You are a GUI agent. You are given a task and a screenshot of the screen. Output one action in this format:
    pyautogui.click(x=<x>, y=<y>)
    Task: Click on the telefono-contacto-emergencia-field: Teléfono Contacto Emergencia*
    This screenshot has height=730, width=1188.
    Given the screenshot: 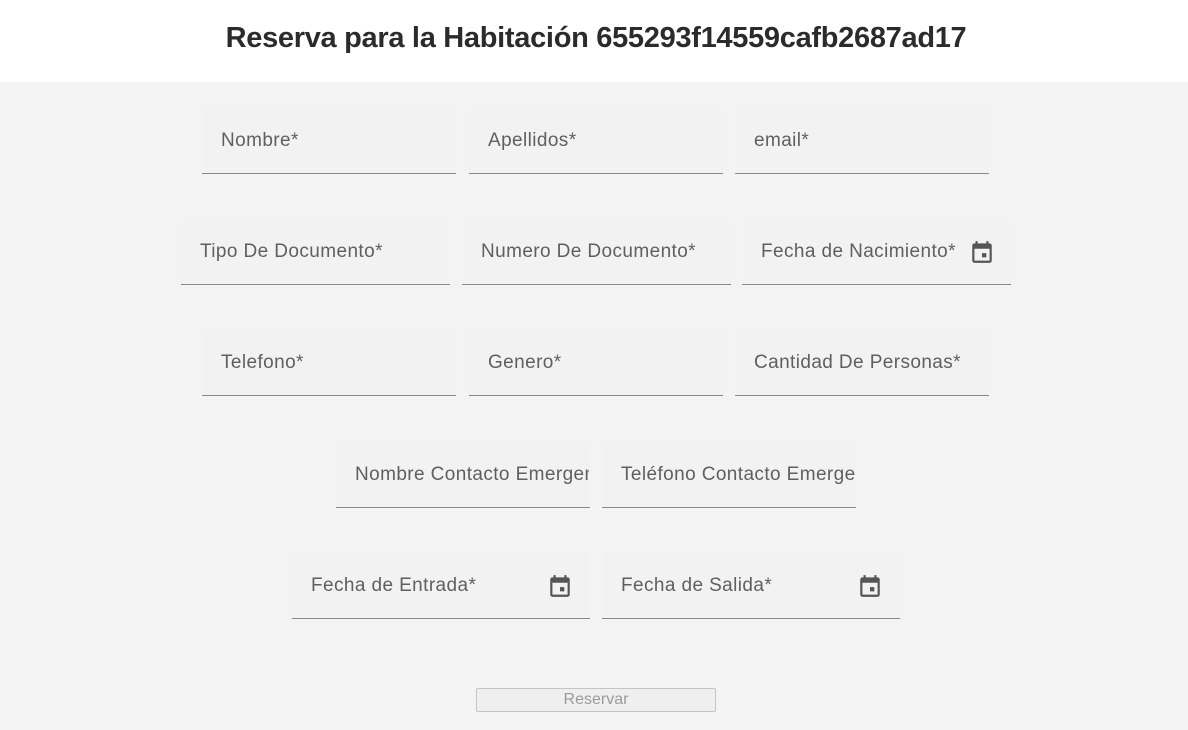 What is the action you would take?
    pyautogui.click(x=729, y=475)
    